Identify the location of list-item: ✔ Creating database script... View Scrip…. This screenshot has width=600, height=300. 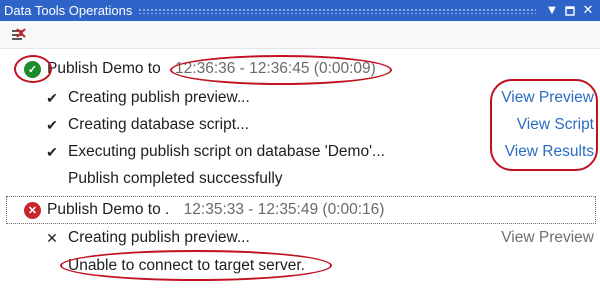
(300, 125).